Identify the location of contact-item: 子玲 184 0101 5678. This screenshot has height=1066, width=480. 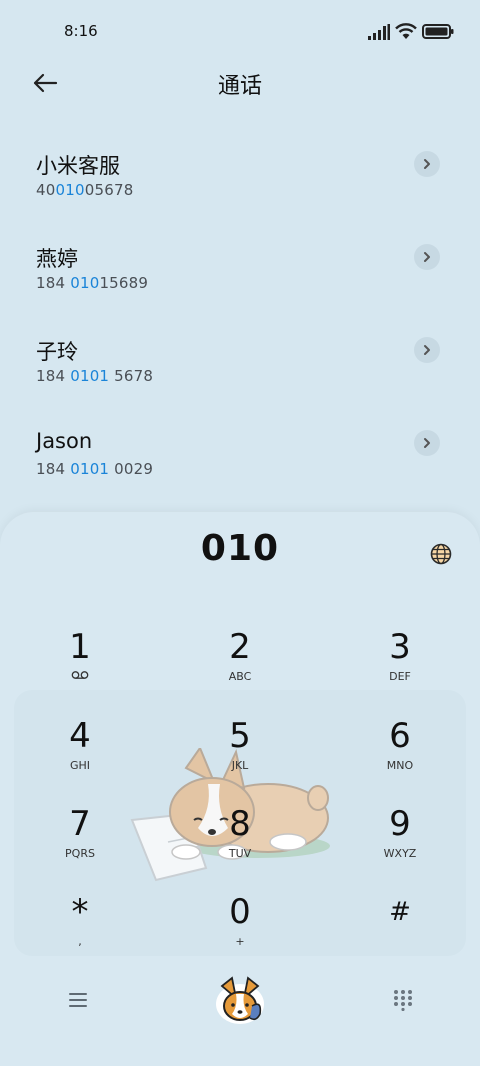
(240, 382).